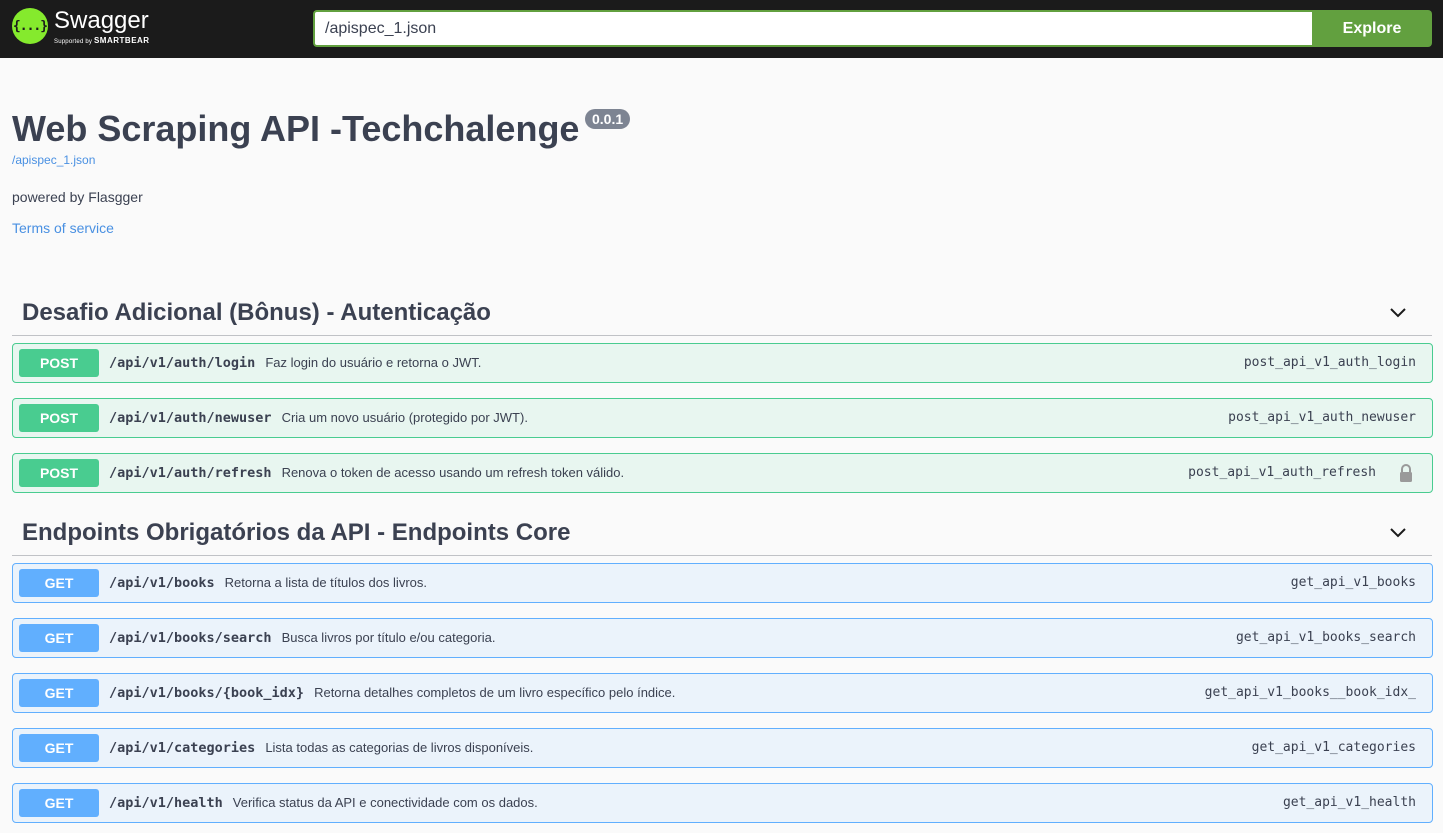 Image resolution: width=1443 pixels, height=833 pixels. What do you see at coordinates (102, 40) in the screenshot?
I see `logo-subtitle: Supported by SMARTBEAR` at bounding box center [102, 40].